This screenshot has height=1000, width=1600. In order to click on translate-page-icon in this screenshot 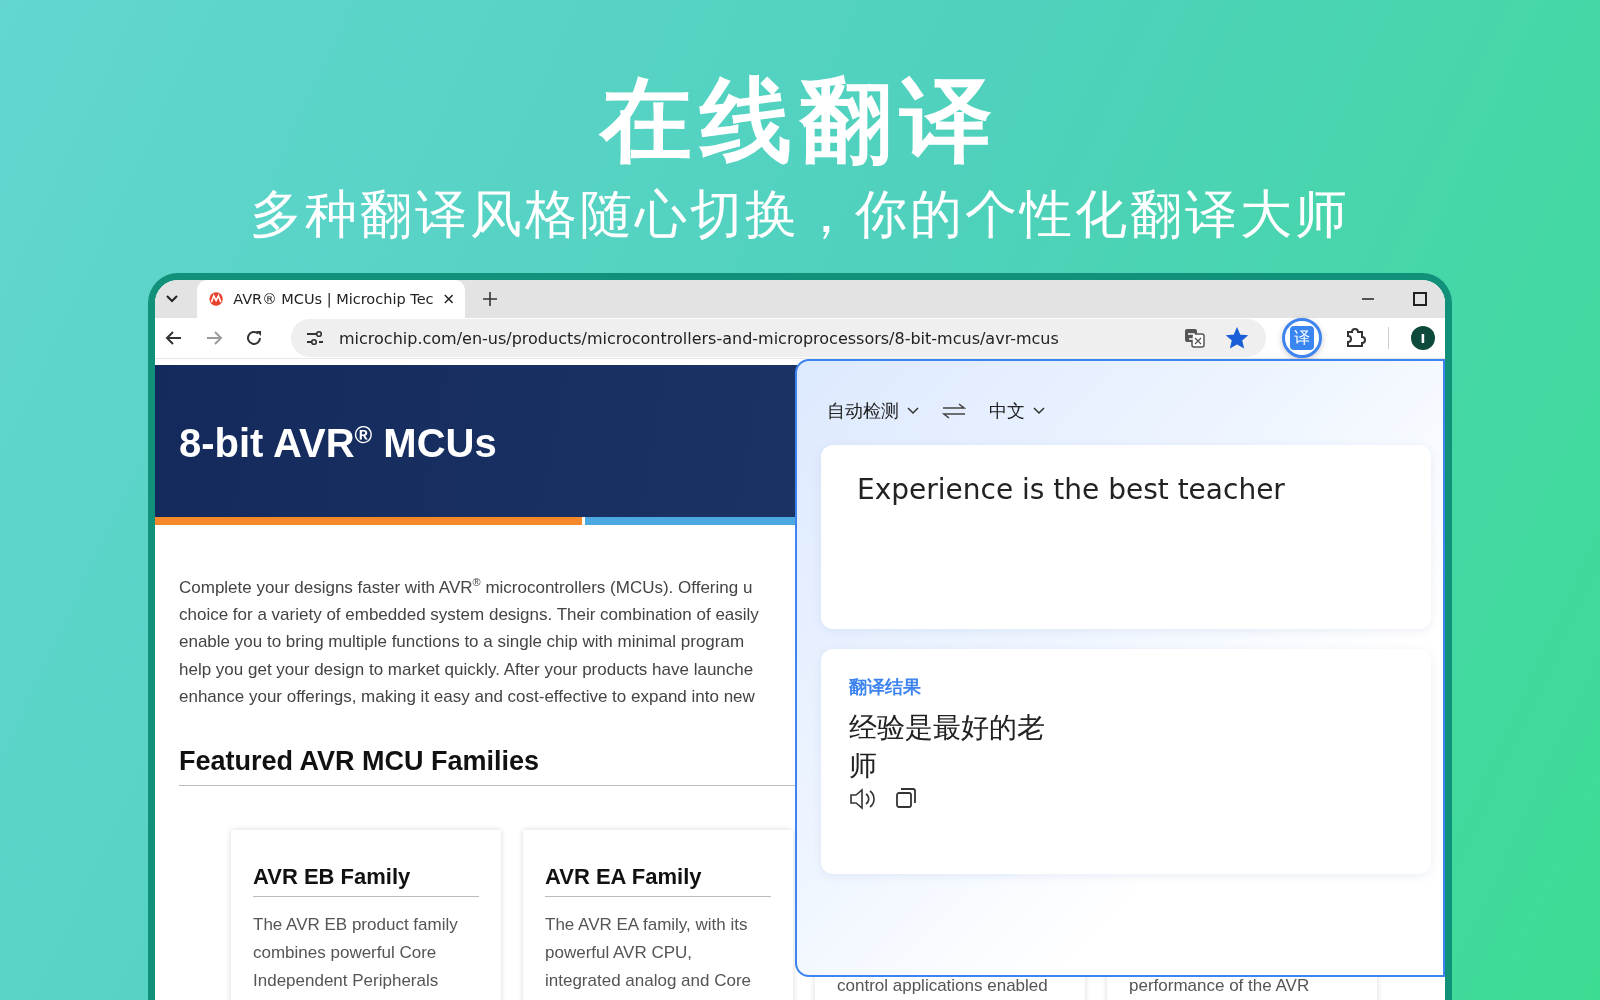, I will do `click(1195, 338)`.